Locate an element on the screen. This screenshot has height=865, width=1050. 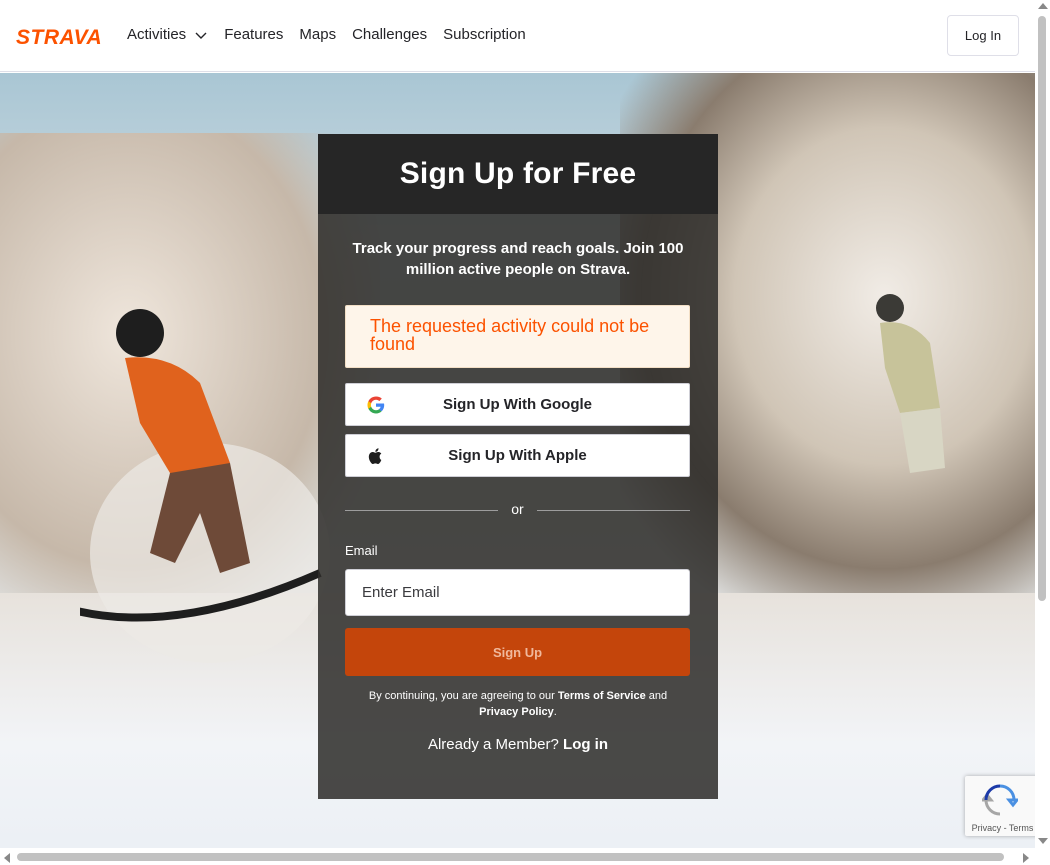
email-label: Email is located at coordinates (361, 550).